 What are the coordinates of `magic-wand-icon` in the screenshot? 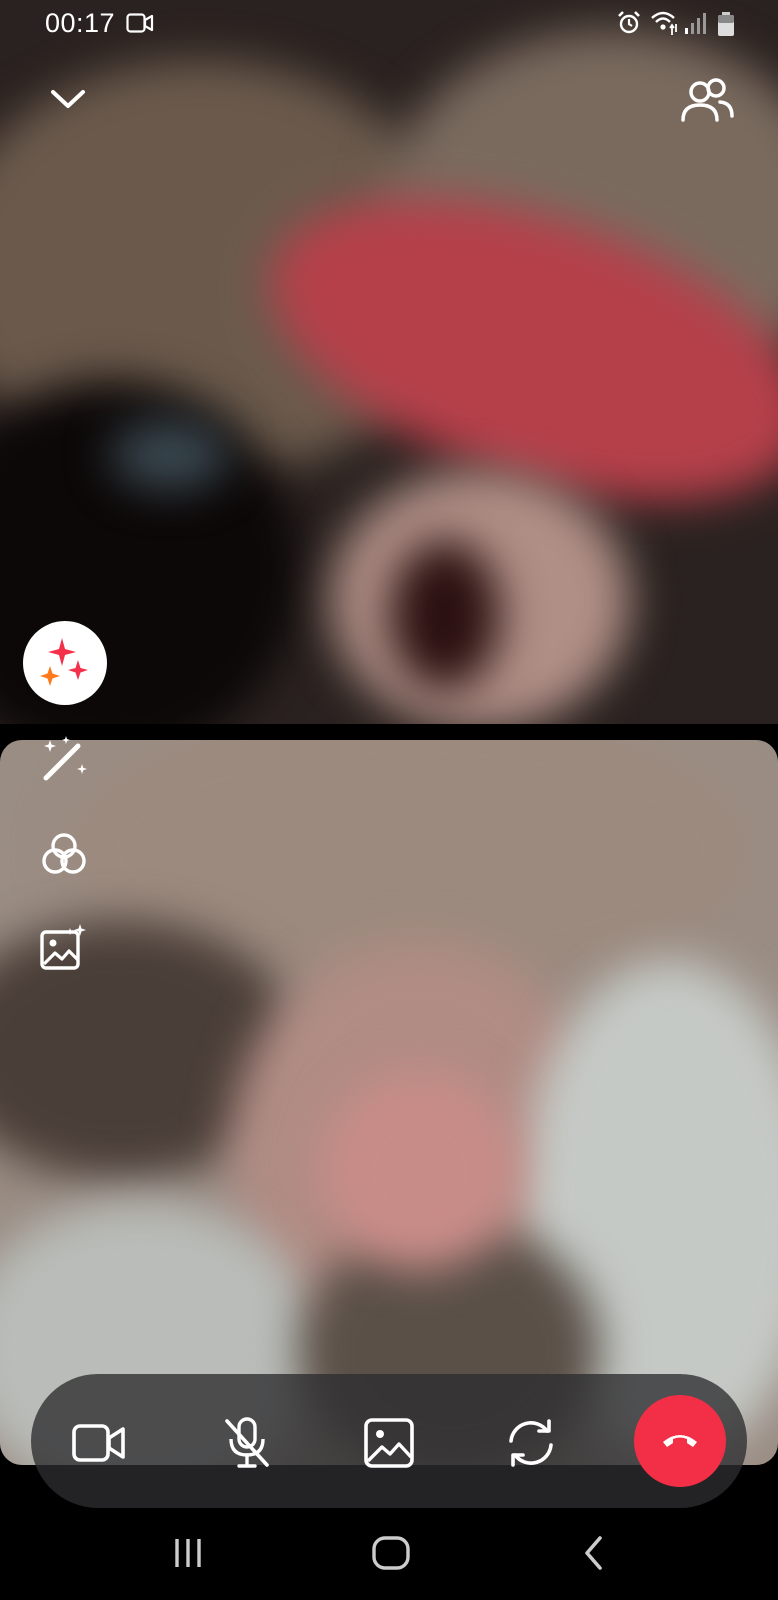 It's located at (64, 760).